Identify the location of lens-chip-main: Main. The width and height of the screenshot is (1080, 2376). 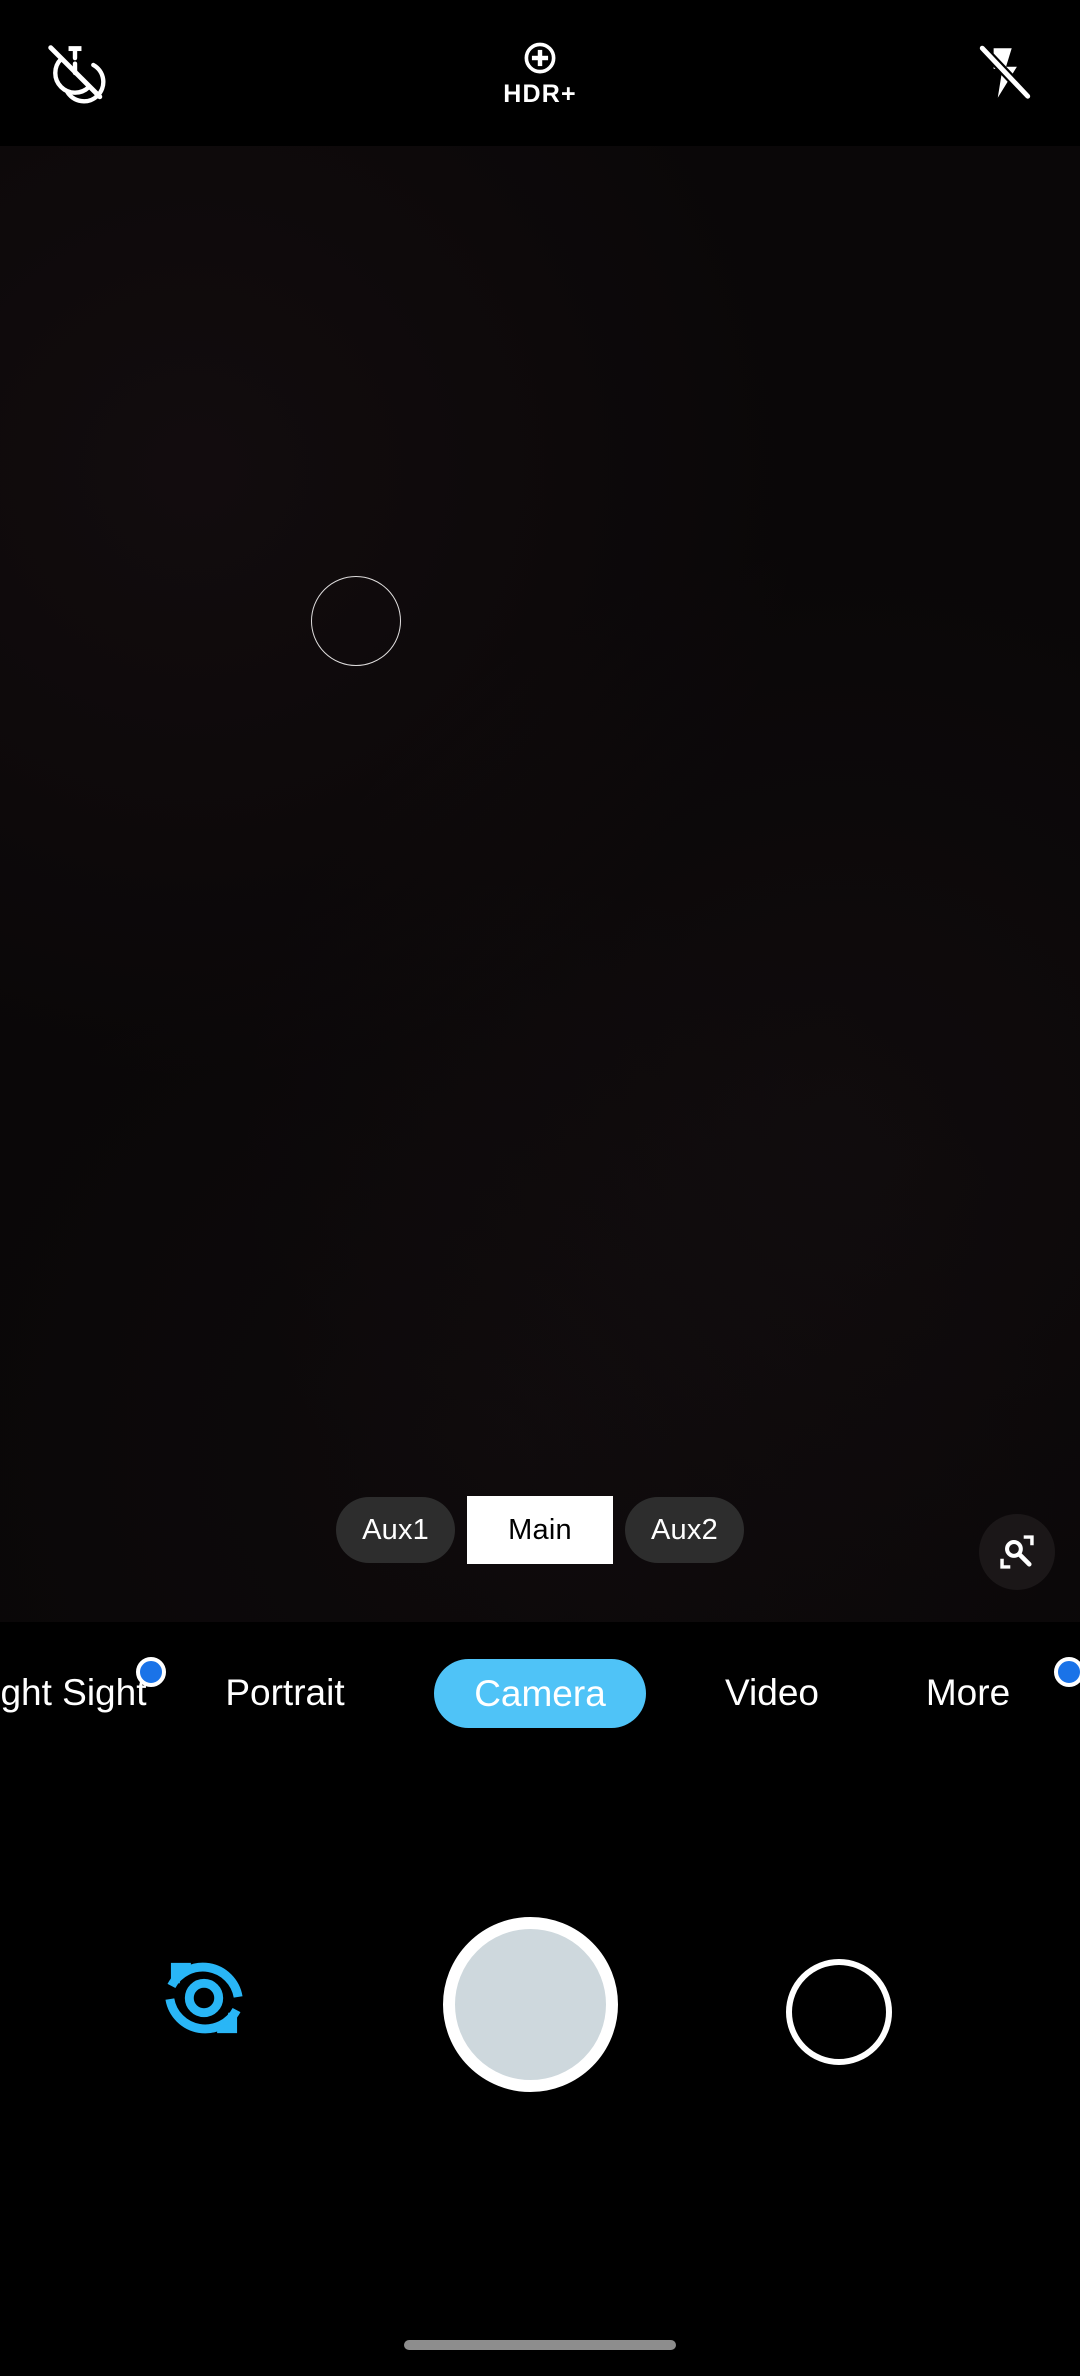
(540, 1530).